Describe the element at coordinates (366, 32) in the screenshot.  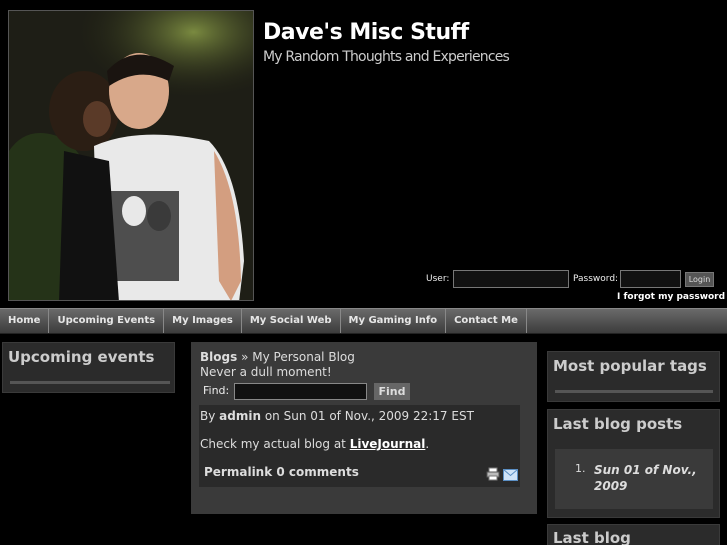
I see `site-title: Dave's Misc Stuff` at that location.